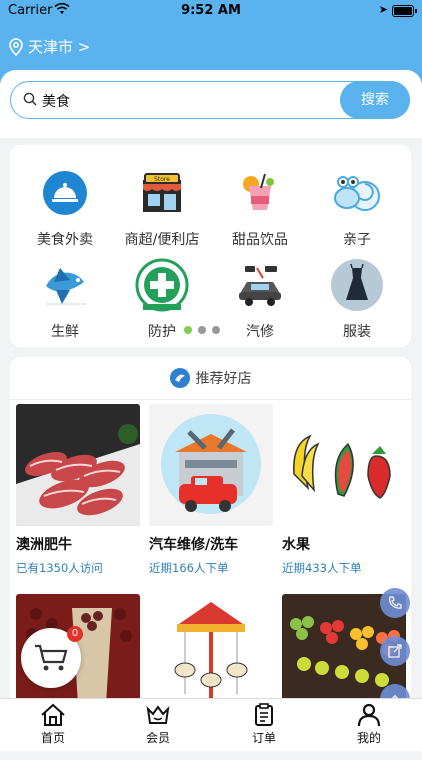  I want to click on category-label: 甜品饮品, so click(260, 240).